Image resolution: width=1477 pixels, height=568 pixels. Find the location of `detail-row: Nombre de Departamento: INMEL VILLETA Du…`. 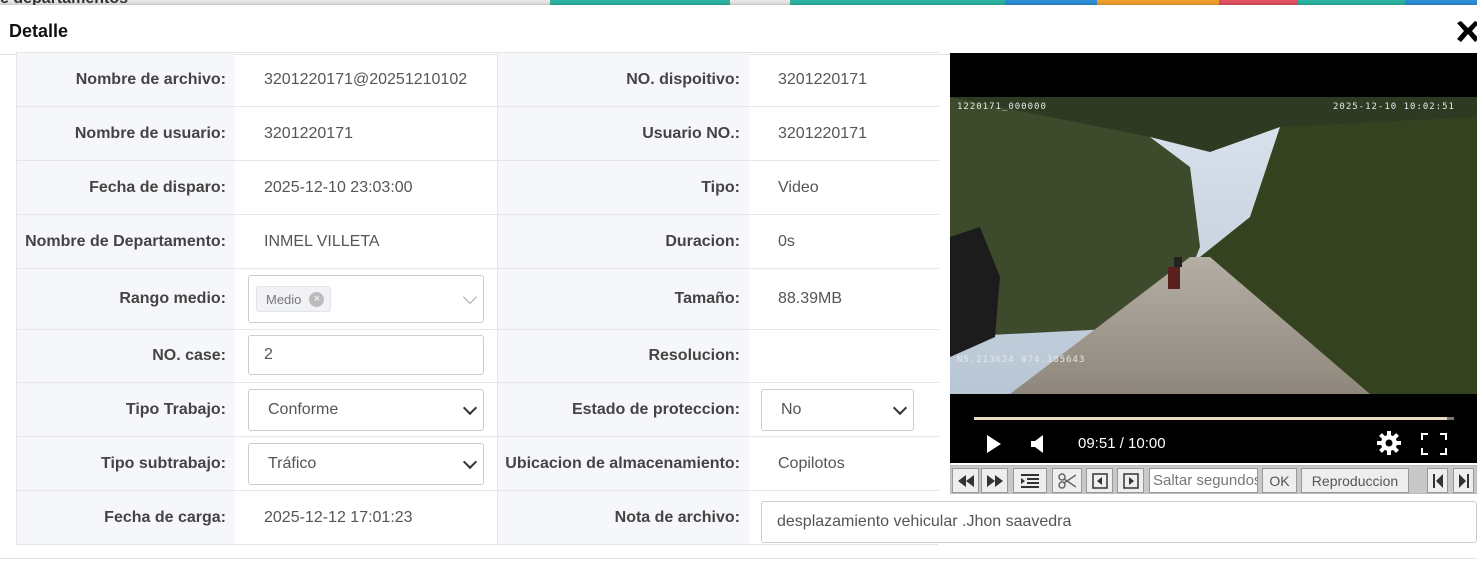

detail-row: Nombre de Departamento: INMEL VILLETA Du… is located at coordinates (478, 241).